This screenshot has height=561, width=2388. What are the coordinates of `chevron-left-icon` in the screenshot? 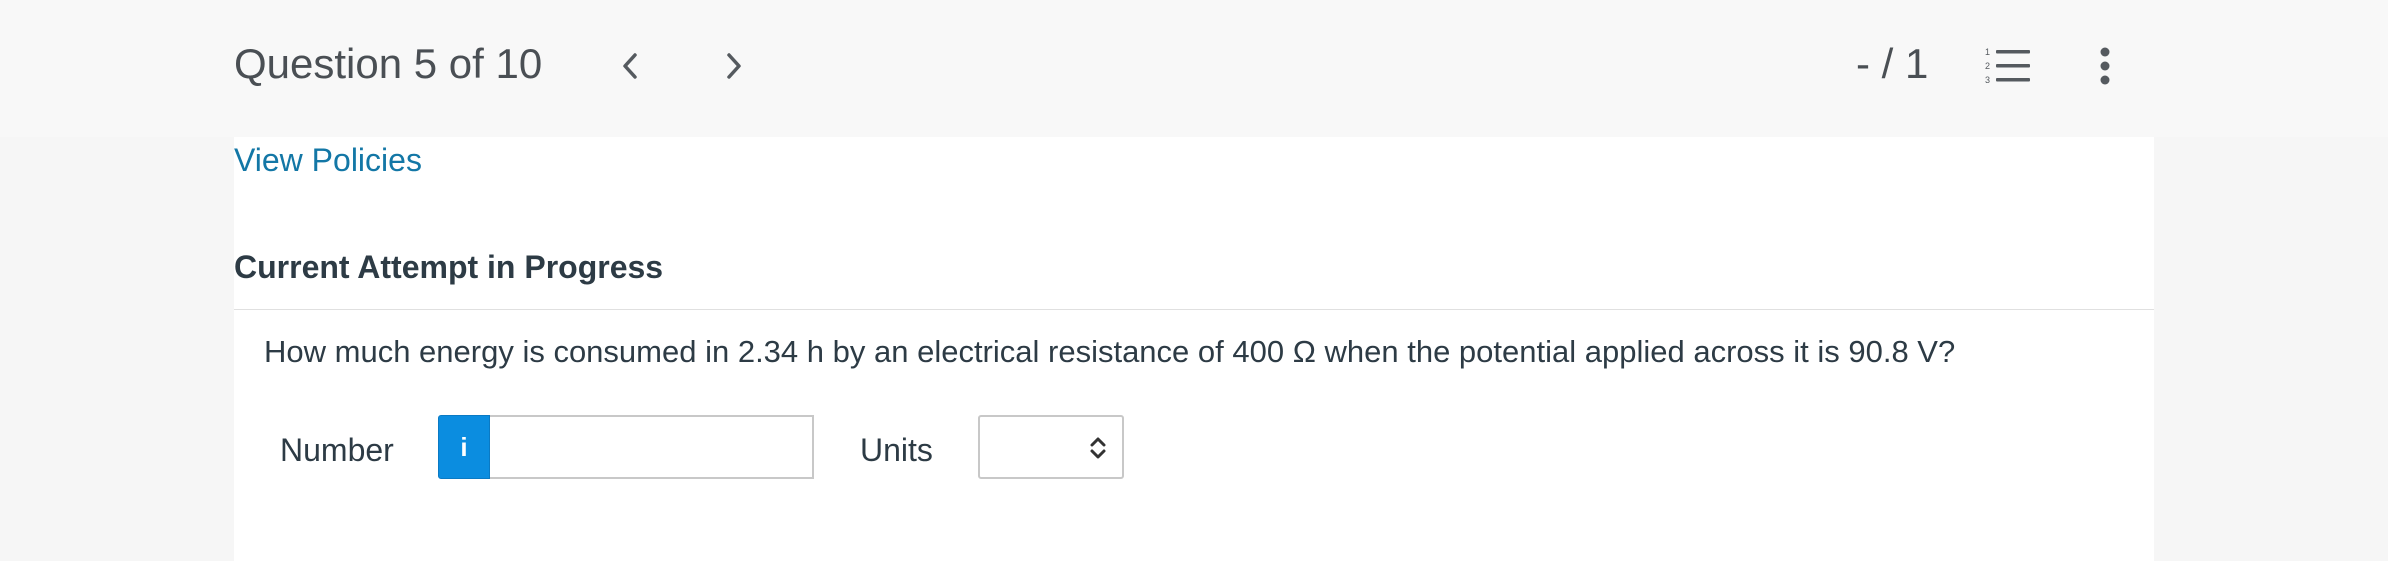 It's located at (630, 66).